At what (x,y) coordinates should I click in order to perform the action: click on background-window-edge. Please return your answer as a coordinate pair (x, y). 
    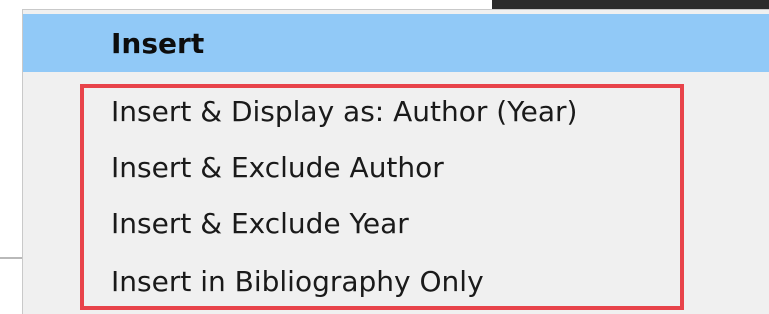
    Looking at the image, I should click on (630, 4).